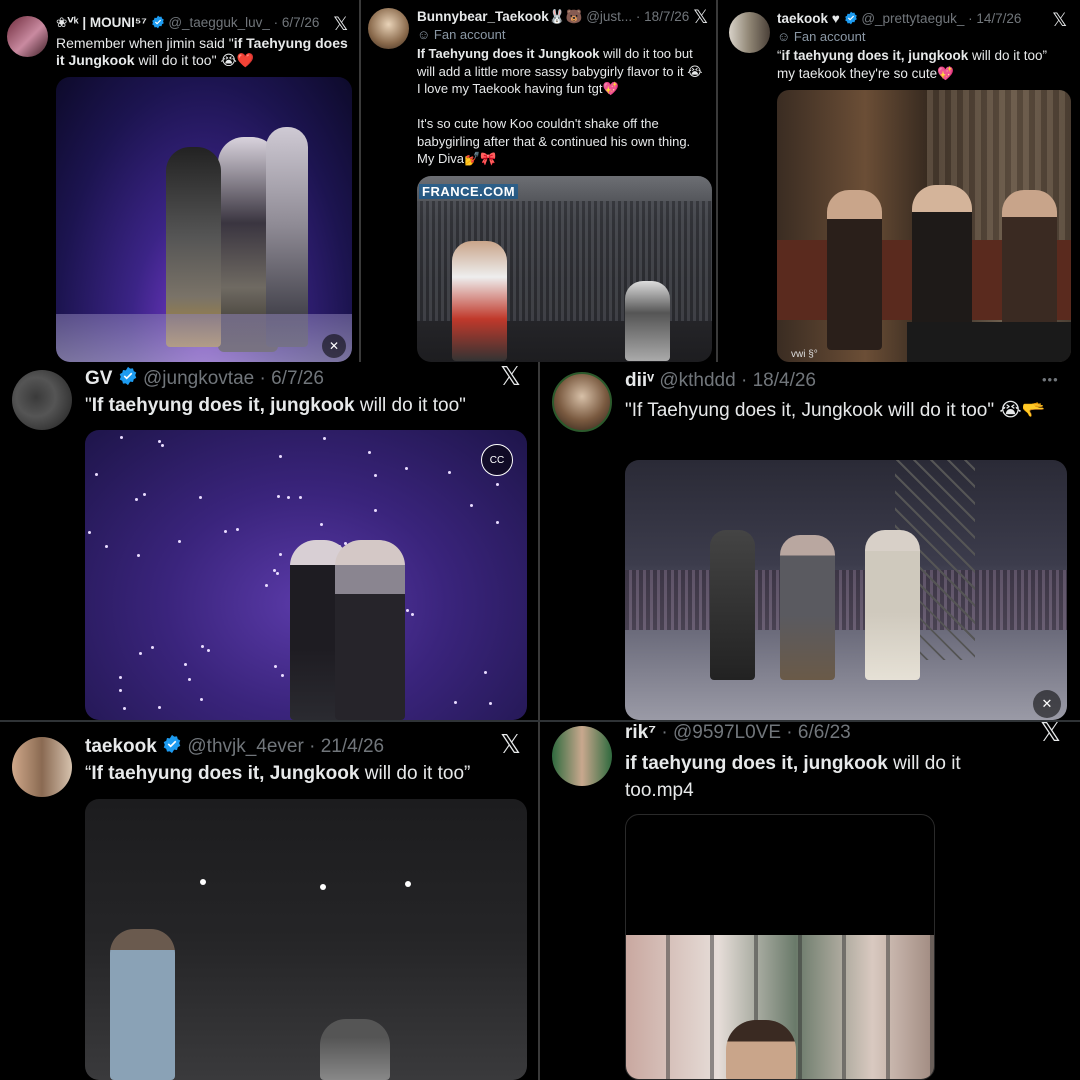 The image size is (1080, 1080). Describe the element at coordinates (121, 746) in the screenshot. I see `display-name: taekook` at that location.